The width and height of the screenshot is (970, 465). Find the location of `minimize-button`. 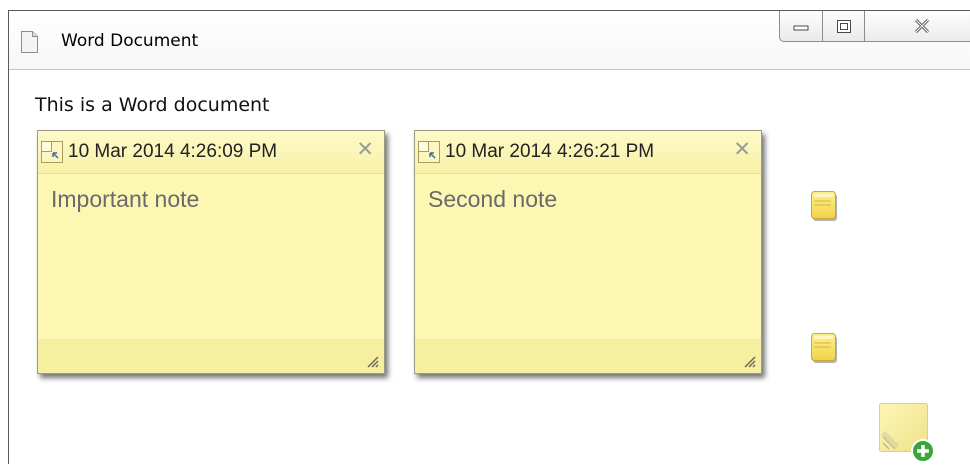

minimize-button is located at coordinates (801, 26).